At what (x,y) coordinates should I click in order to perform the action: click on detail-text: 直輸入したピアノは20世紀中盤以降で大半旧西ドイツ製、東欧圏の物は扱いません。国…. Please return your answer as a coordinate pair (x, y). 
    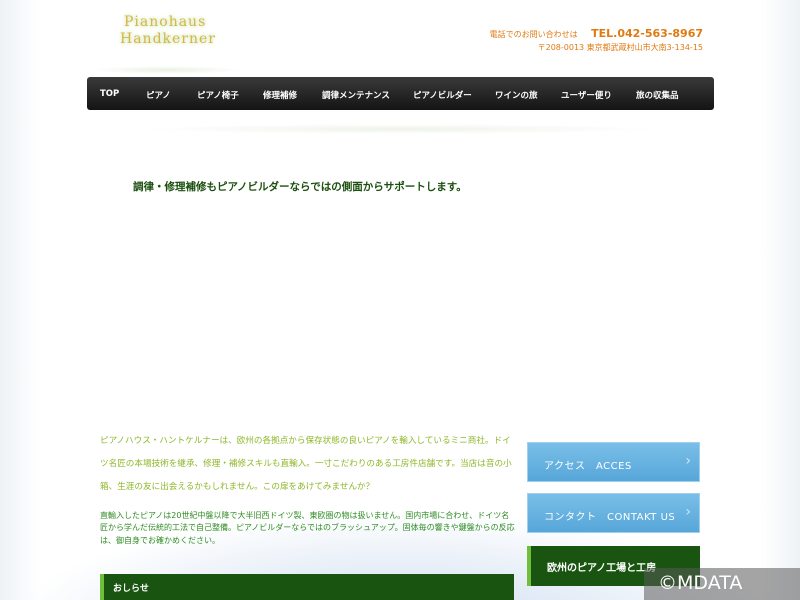
    Looking at the image, I should click on (307, 528).